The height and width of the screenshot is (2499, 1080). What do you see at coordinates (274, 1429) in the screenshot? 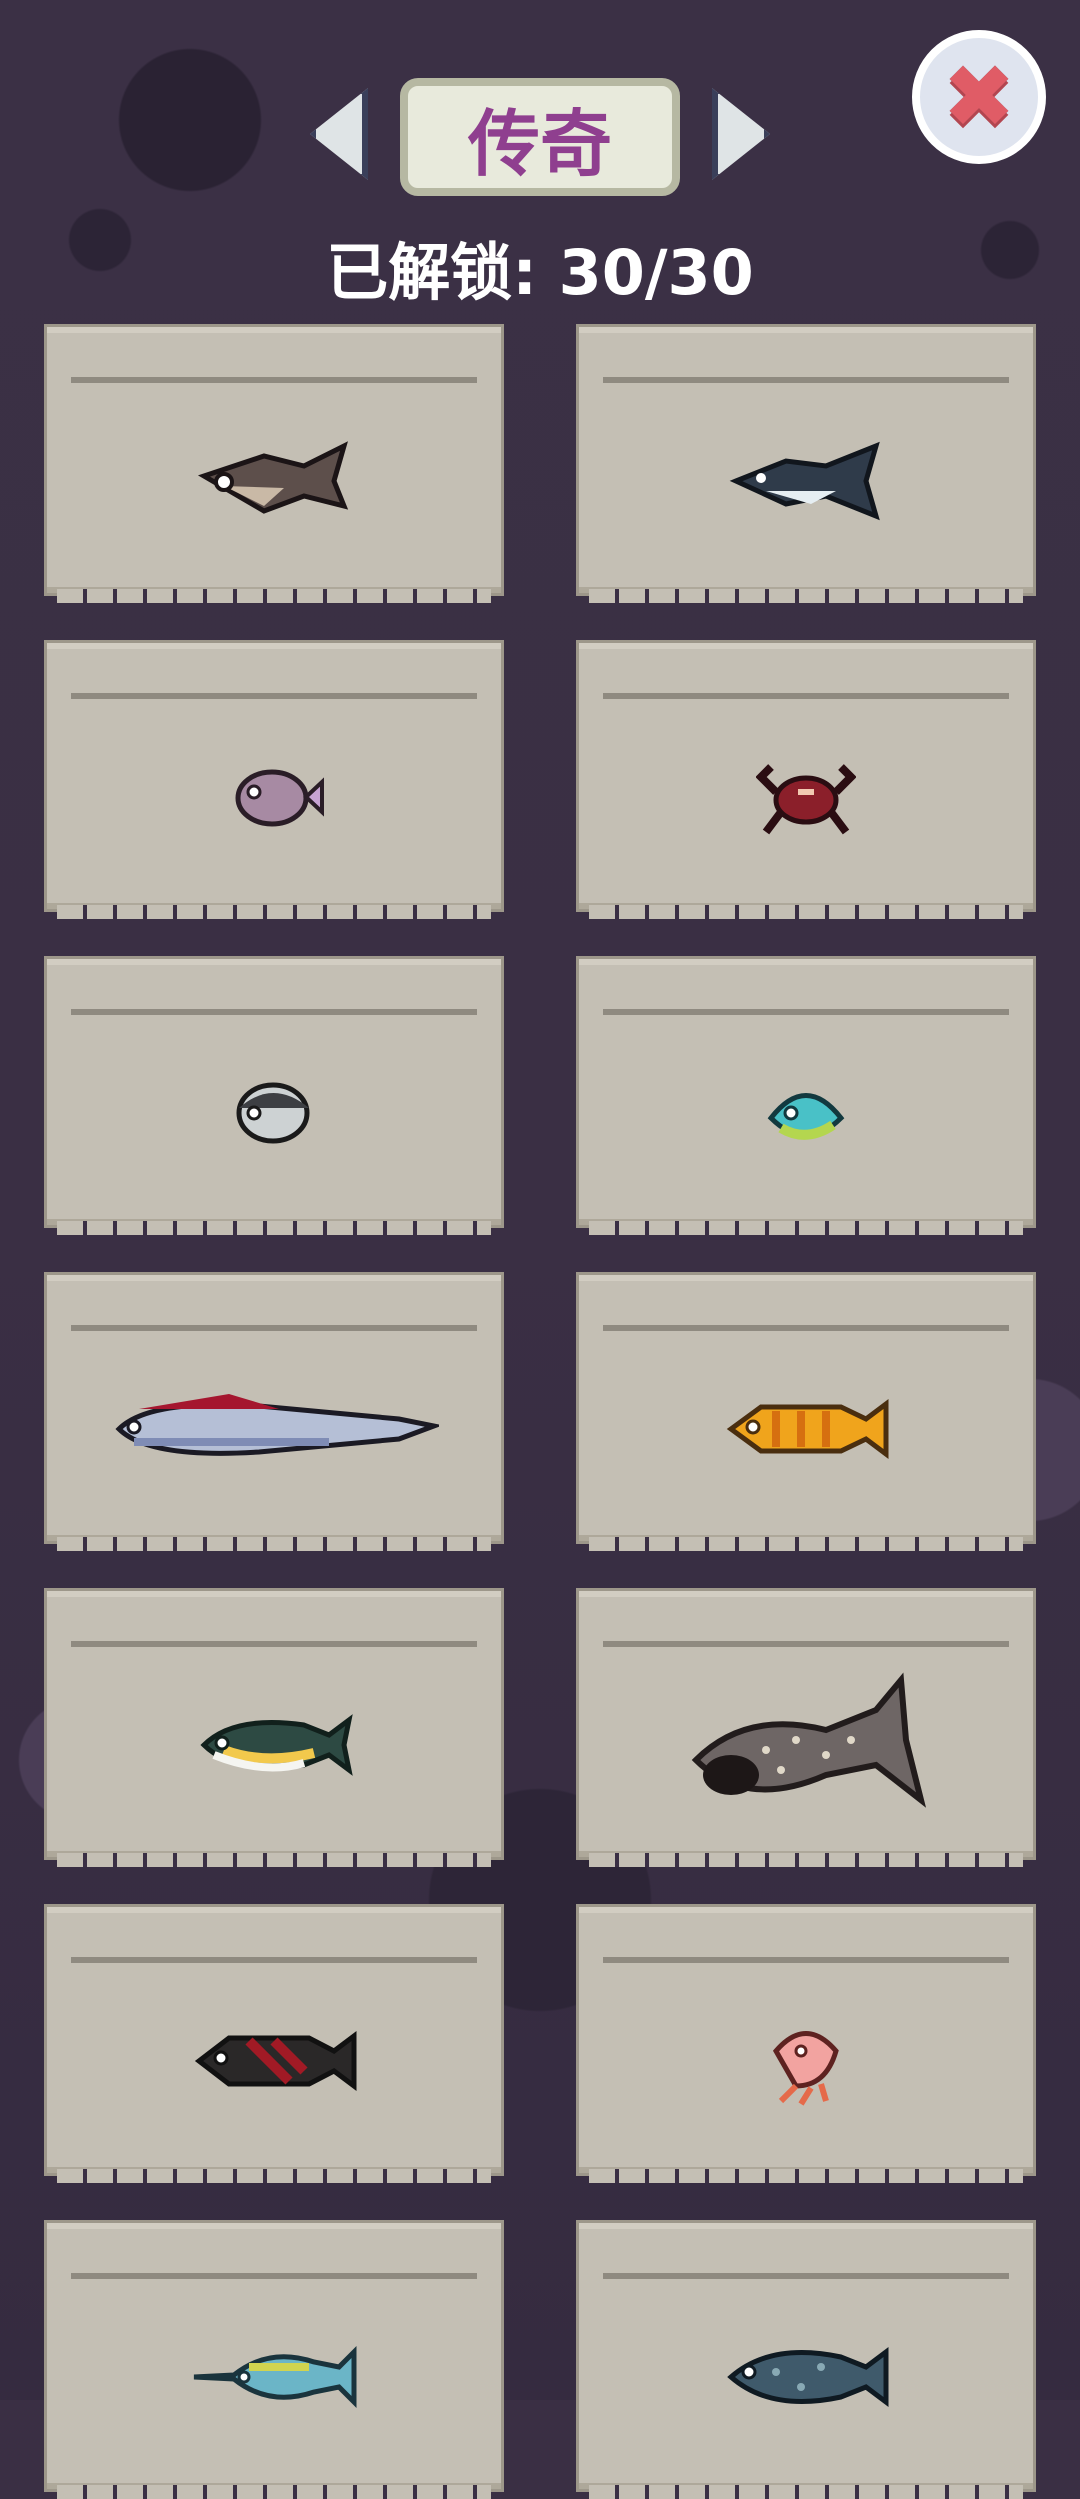
I see `oarfish-icon` at bounding box center [274, 1429].